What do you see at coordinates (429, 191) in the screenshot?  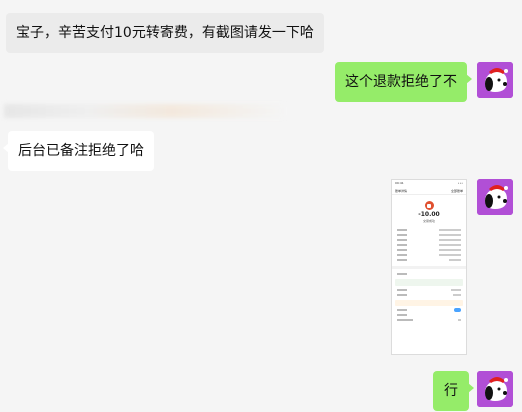 I see `screenshot-header: 账单详情 全部账单` at bounding box center [429, 191].